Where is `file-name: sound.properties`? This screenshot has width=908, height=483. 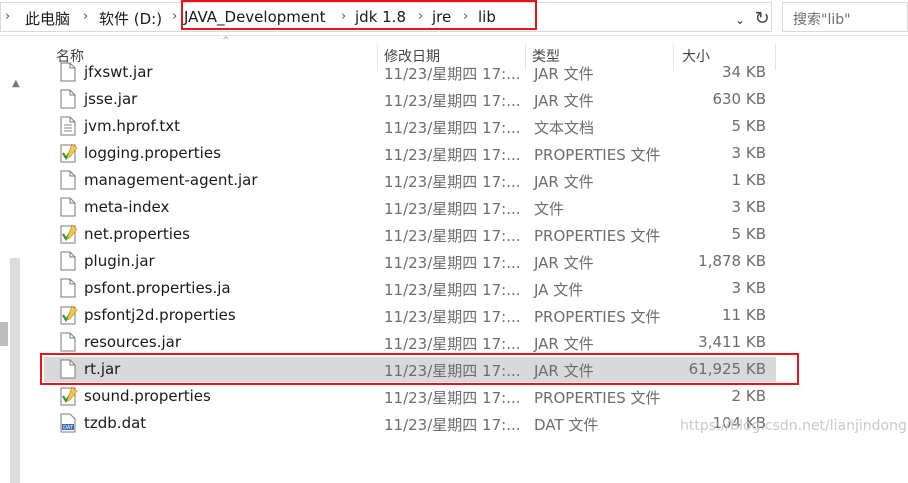 file-name: sound.properties is located at coordinates (147, 396).